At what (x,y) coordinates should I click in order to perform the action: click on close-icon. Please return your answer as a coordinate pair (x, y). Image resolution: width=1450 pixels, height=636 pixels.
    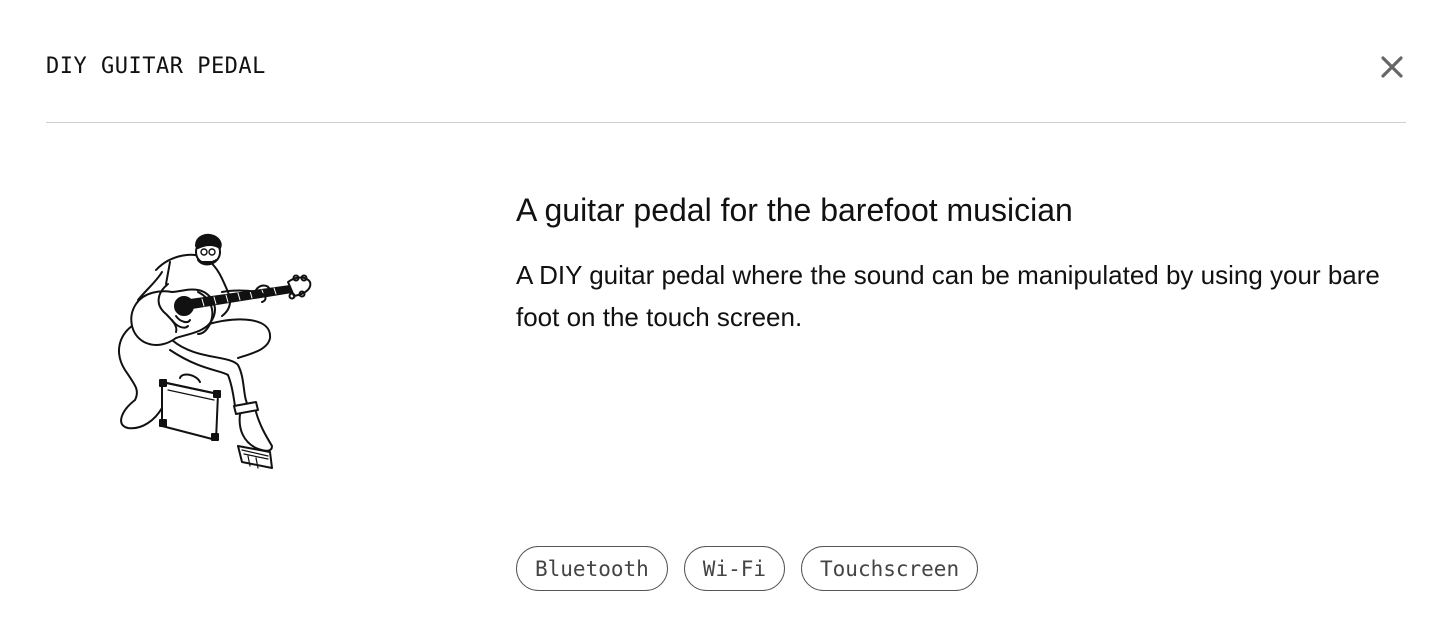
    Looking at the image, I should click on (1392, 67).